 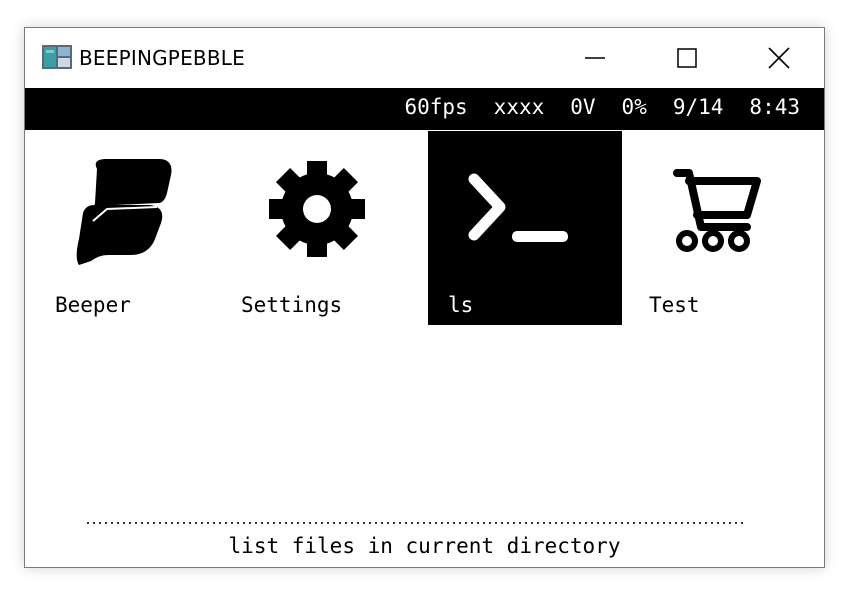 I want to click on window-title: BEEPINGPEBBLE, so click(x=162, y=58).